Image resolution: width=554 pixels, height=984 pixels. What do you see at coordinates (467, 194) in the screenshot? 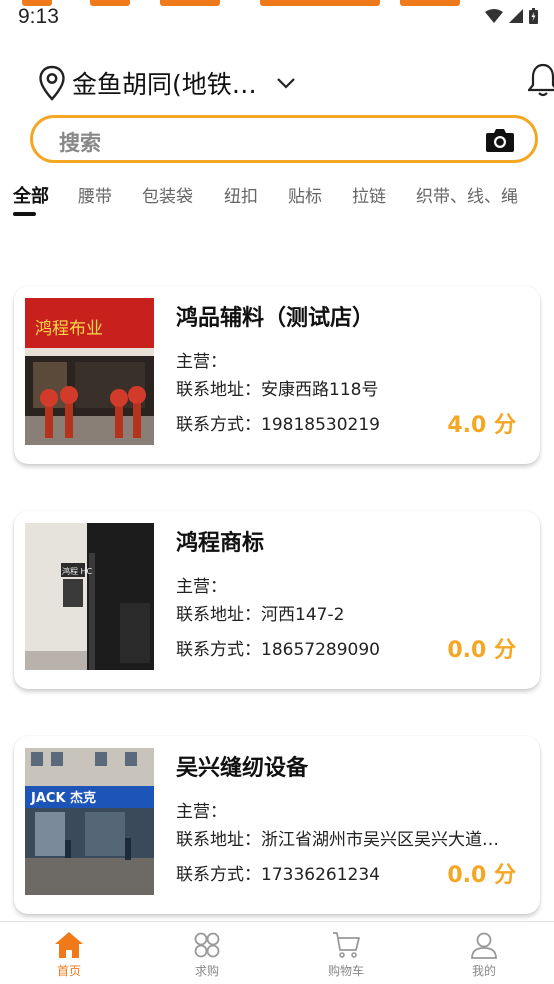
I see `category-tab: 织带、线、绳` at bounding box center [467, 194].